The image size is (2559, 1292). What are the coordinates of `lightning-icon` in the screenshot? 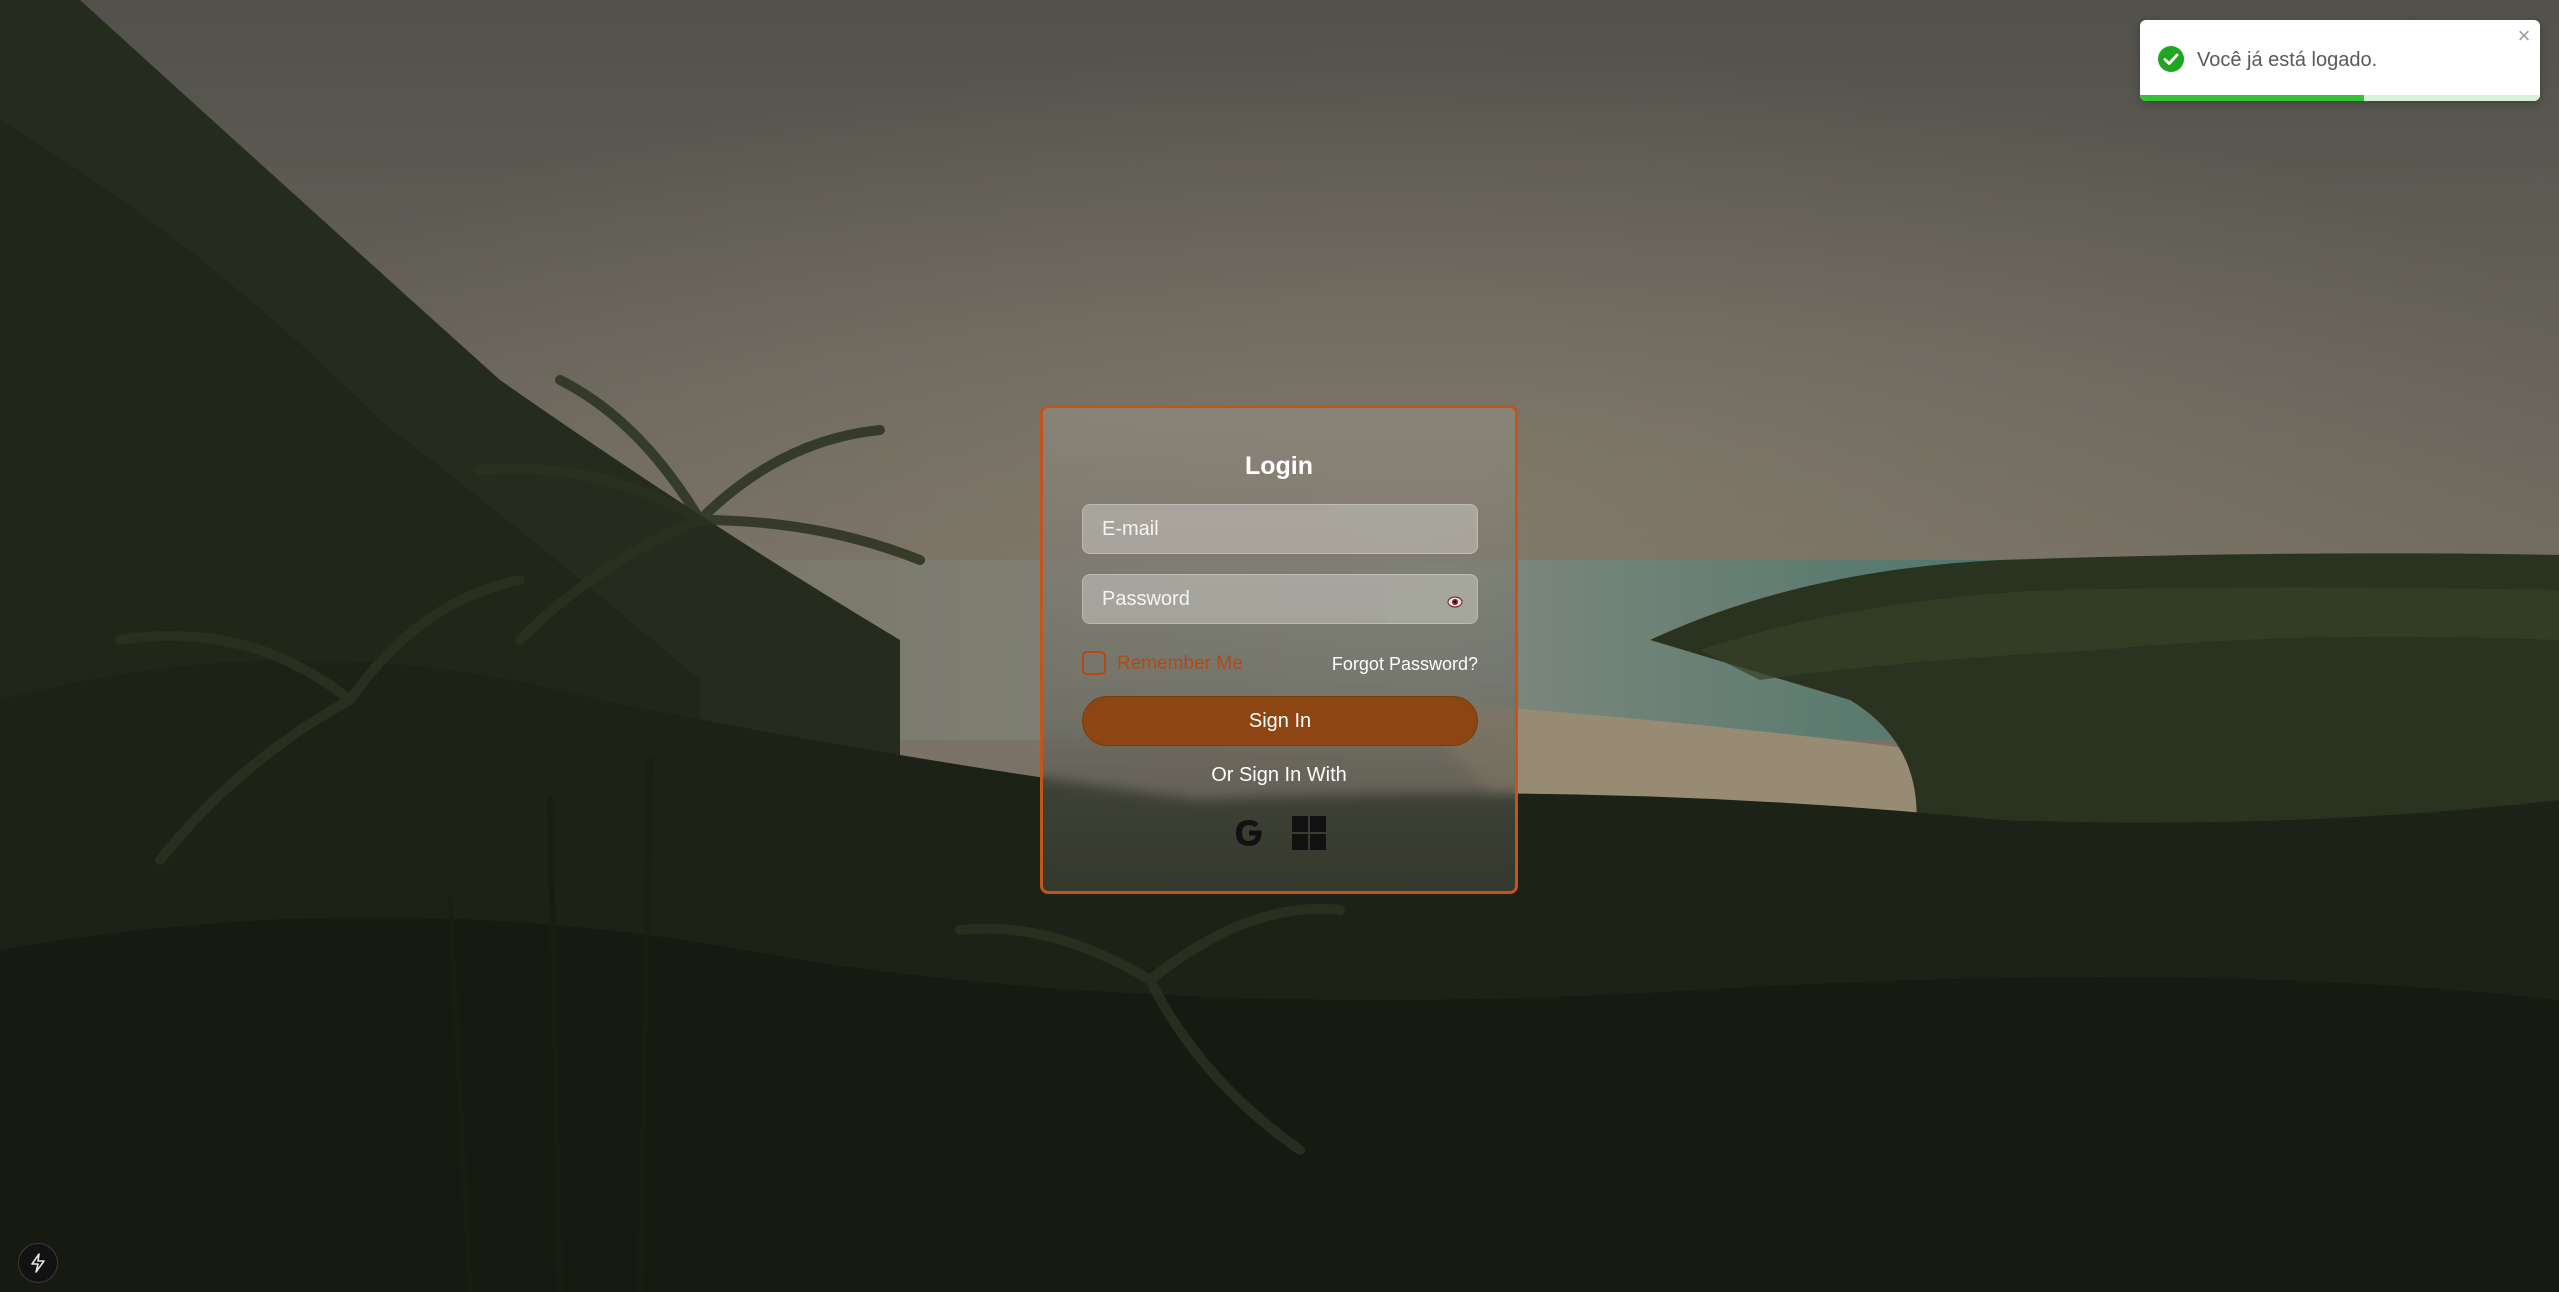 It's located at (38, 1263).